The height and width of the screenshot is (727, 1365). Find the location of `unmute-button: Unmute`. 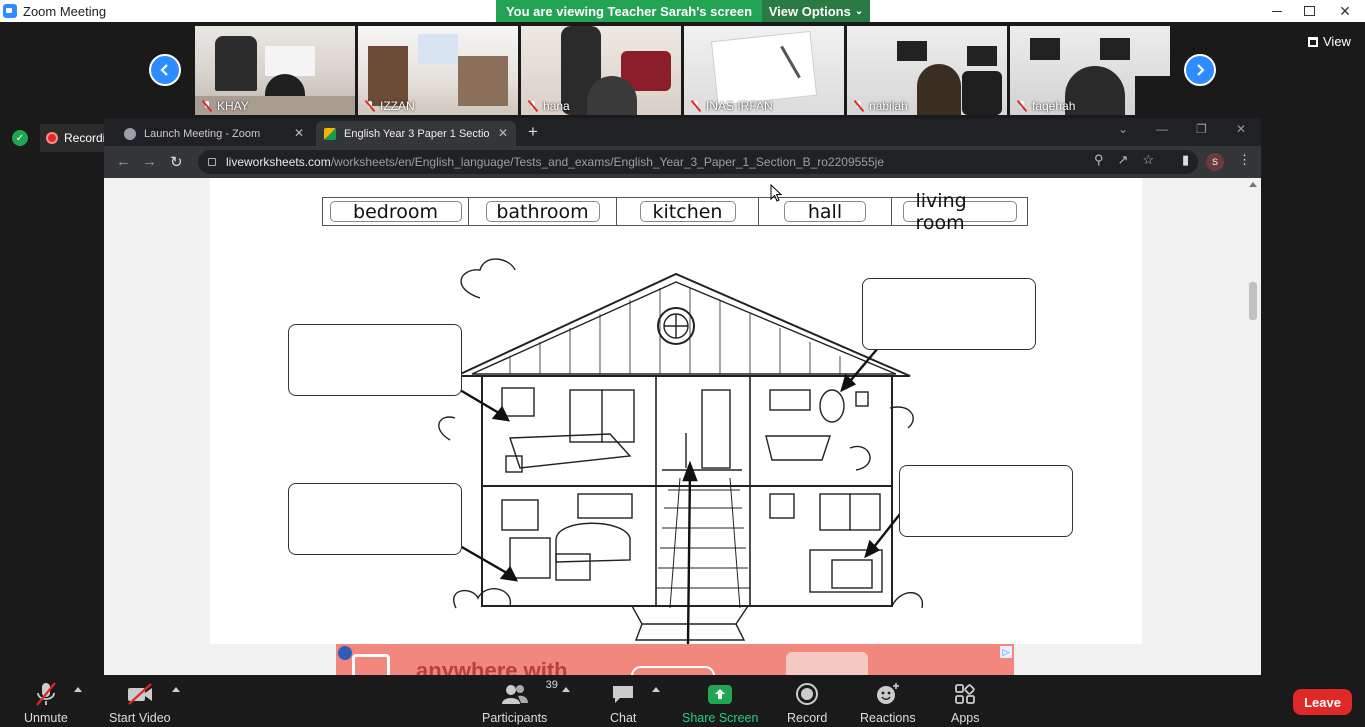

unmute-button: Unmute is located at coordinates (46, 703).